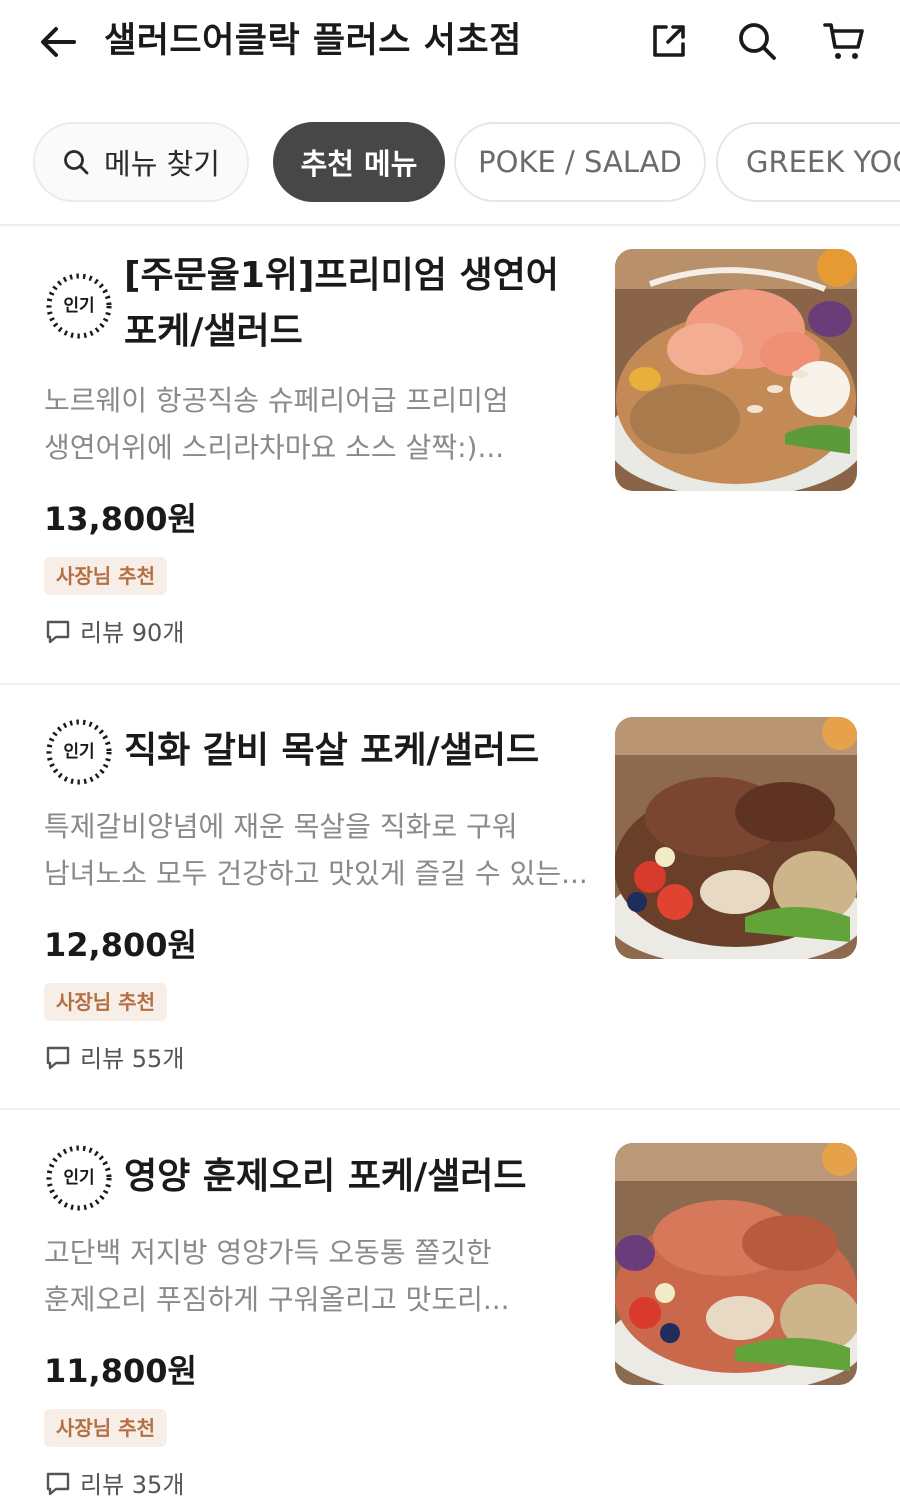  What do you see at coordinates (313, 41) in the screenshot?
I see `store-title: 샐러드어클락 플러스 서초점` at bounding box center [313, 41].